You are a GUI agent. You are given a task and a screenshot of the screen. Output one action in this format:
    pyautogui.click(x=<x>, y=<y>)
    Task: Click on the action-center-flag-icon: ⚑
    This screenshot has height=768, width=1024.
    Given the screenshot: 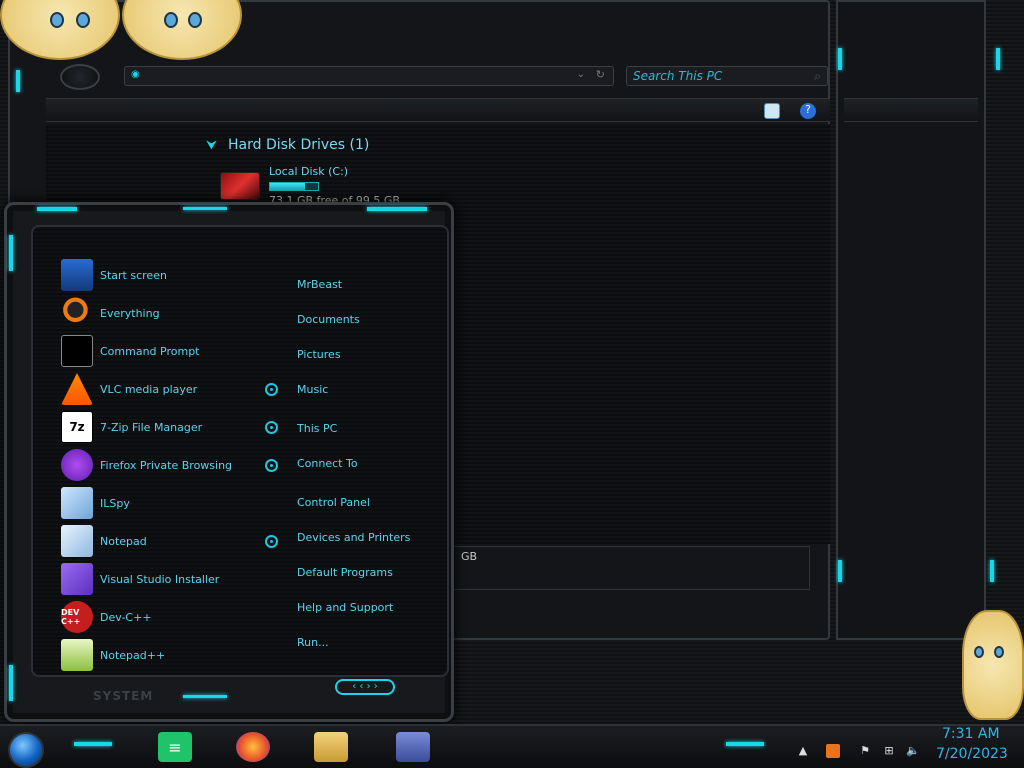 What is the action you would take?
    pyautogui.click(x=865, y=751)
    